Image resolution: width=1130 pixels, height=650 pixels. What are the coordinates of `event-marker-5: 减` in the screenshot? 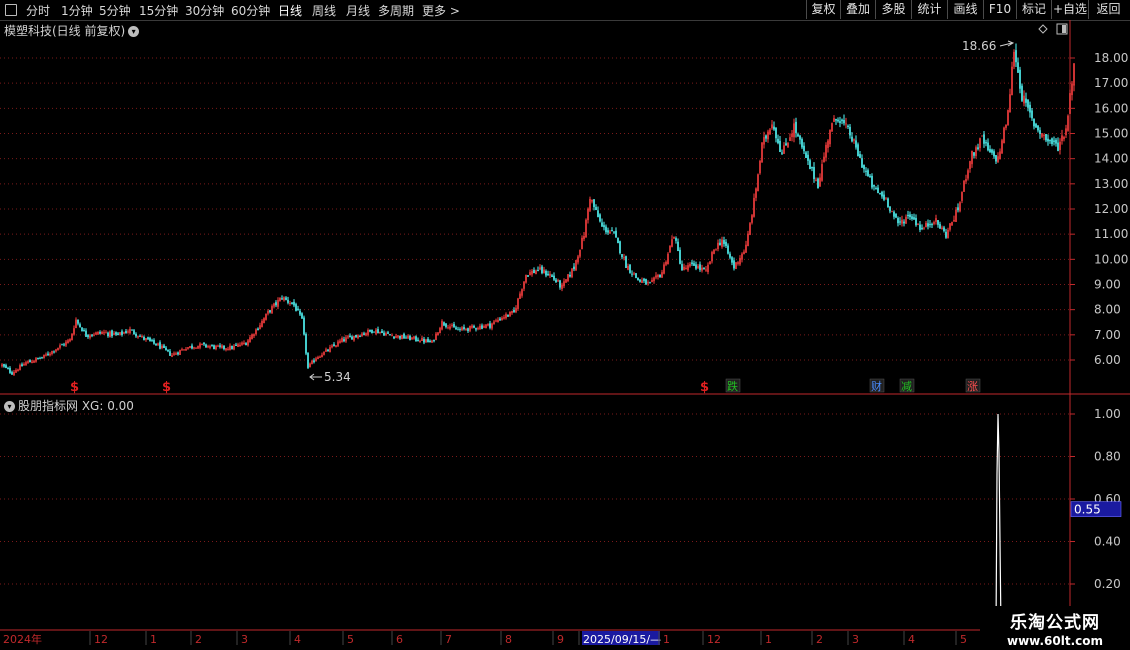 It's located at (906, 386).